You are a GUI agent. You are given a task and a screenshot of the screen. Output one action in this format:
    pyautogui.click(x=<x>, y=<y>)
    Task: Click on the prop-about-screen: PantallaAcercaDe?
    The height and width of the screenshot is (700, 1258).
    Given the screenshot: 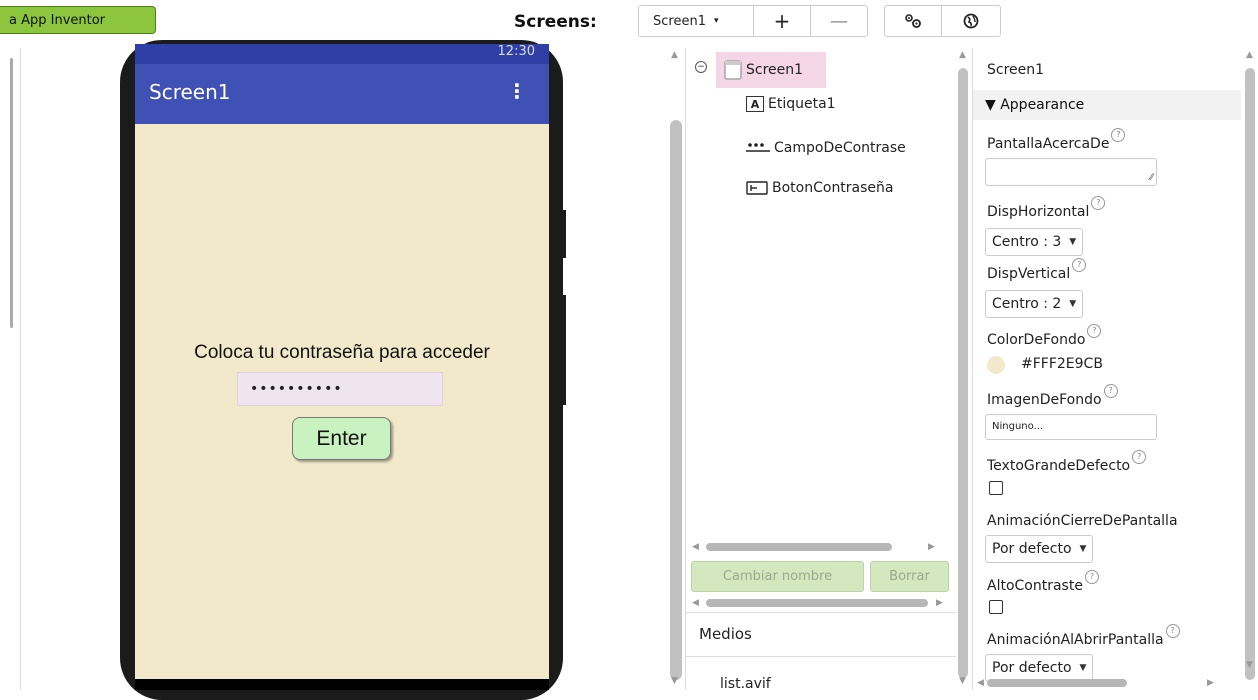 What is the action you would take?
    pyautogui.click(x=1056, y=140)
    